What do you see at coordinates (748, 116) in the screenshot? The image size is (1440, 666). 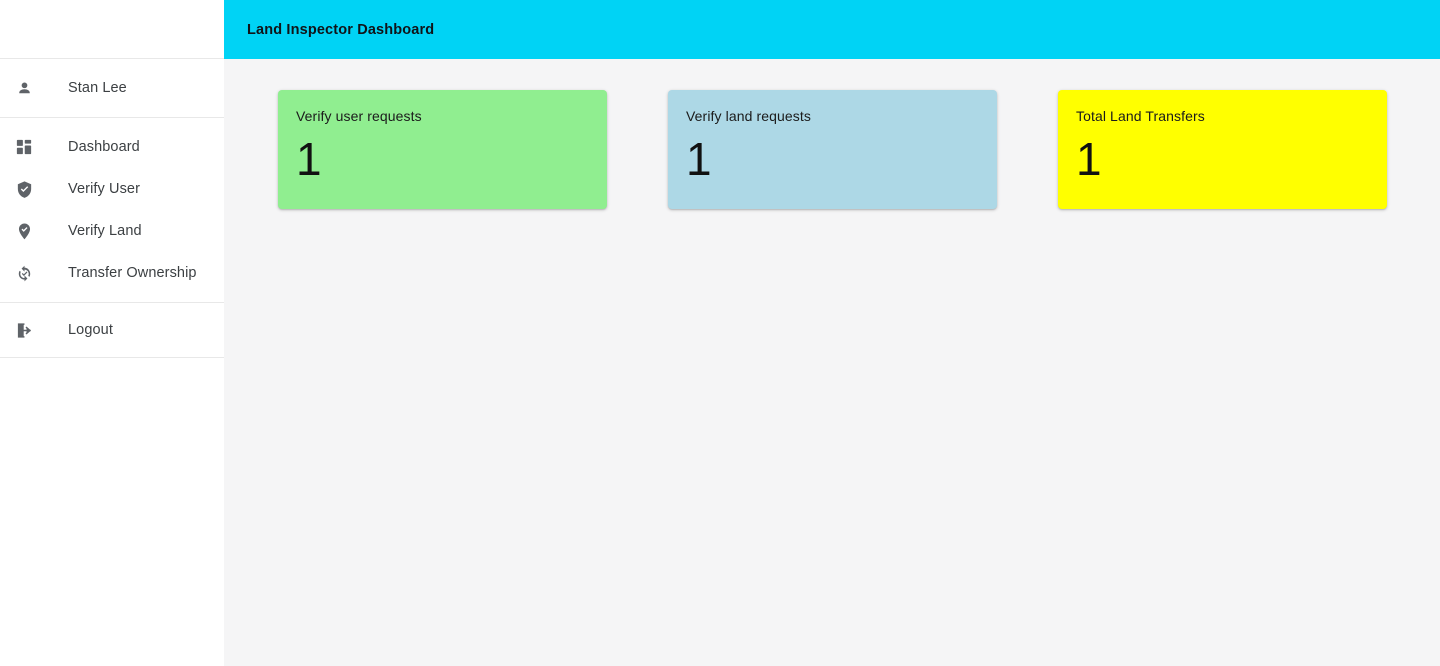 I see `stat-card-title: Verify land requests` at bounding box center [748, 116].